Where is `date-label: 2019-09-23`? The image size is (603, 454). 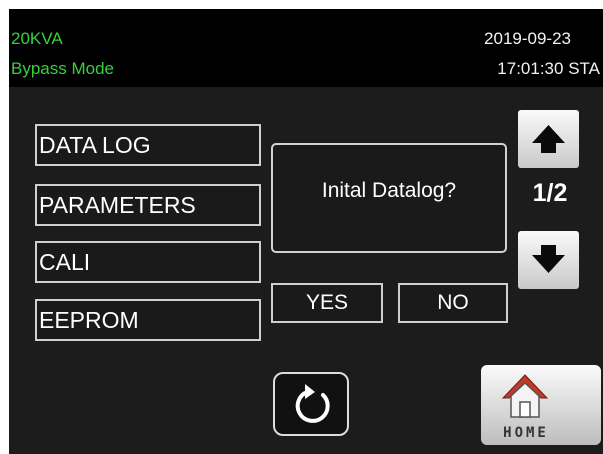
date-label: 2019-09-23 is located at coordinates (527, 38).